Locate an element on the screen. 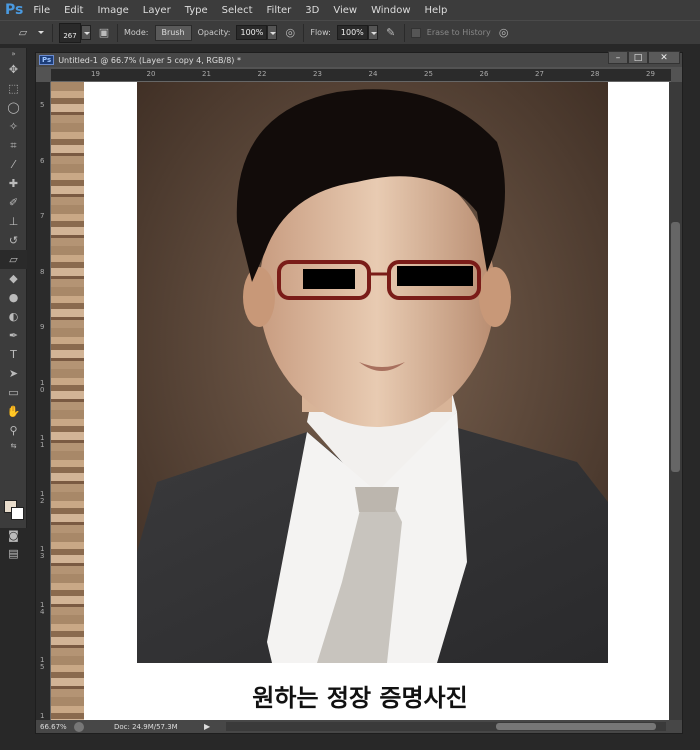 This screenshot has width=700, height=750. ruler-label: 12 is located at coordinates (42, 497).